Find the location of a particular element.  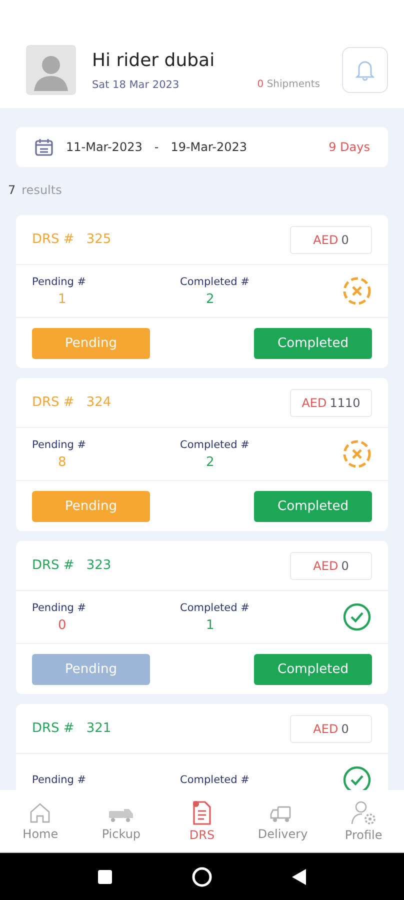

shipments-count: 0 Shipments is located at coordinates (288, 84).